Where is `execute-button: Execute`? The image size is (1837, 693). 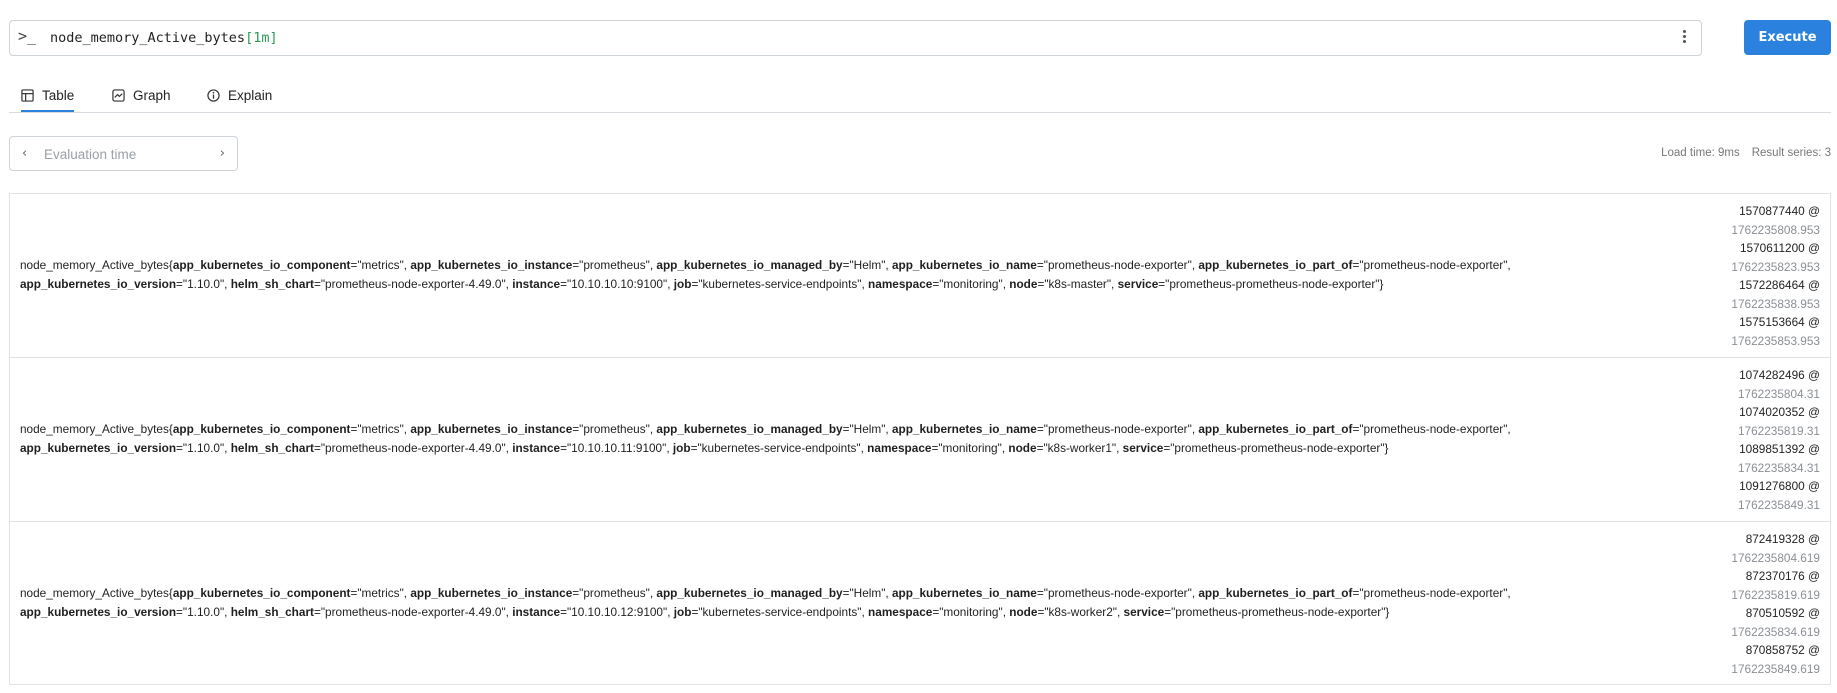 execute-button: Execute is located at coordinates (1787, 37).